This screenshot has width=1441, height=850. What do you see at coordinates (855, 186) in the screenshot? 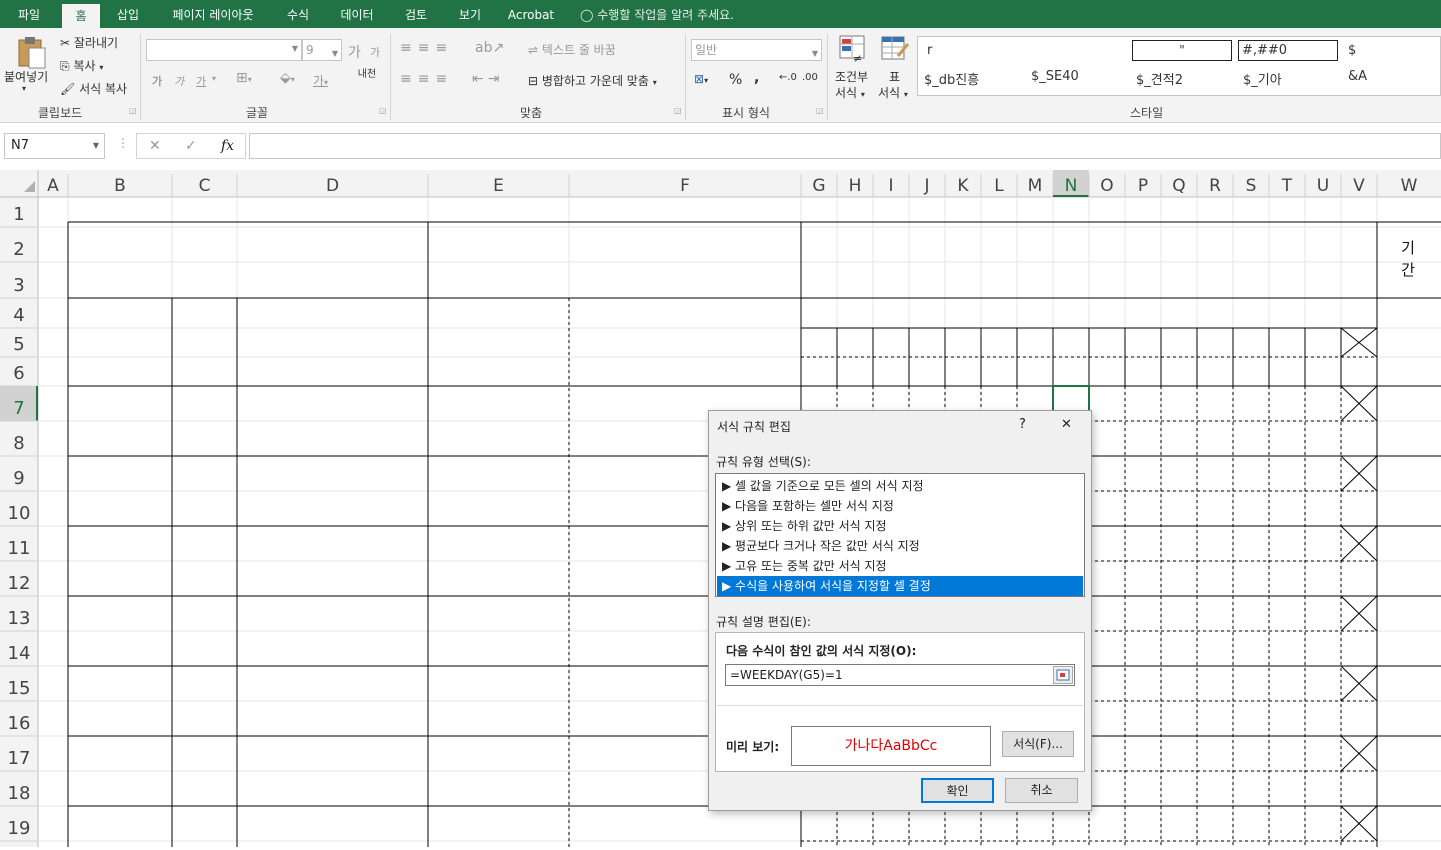
I see `column-header: H` at bounding box center [855, 186].